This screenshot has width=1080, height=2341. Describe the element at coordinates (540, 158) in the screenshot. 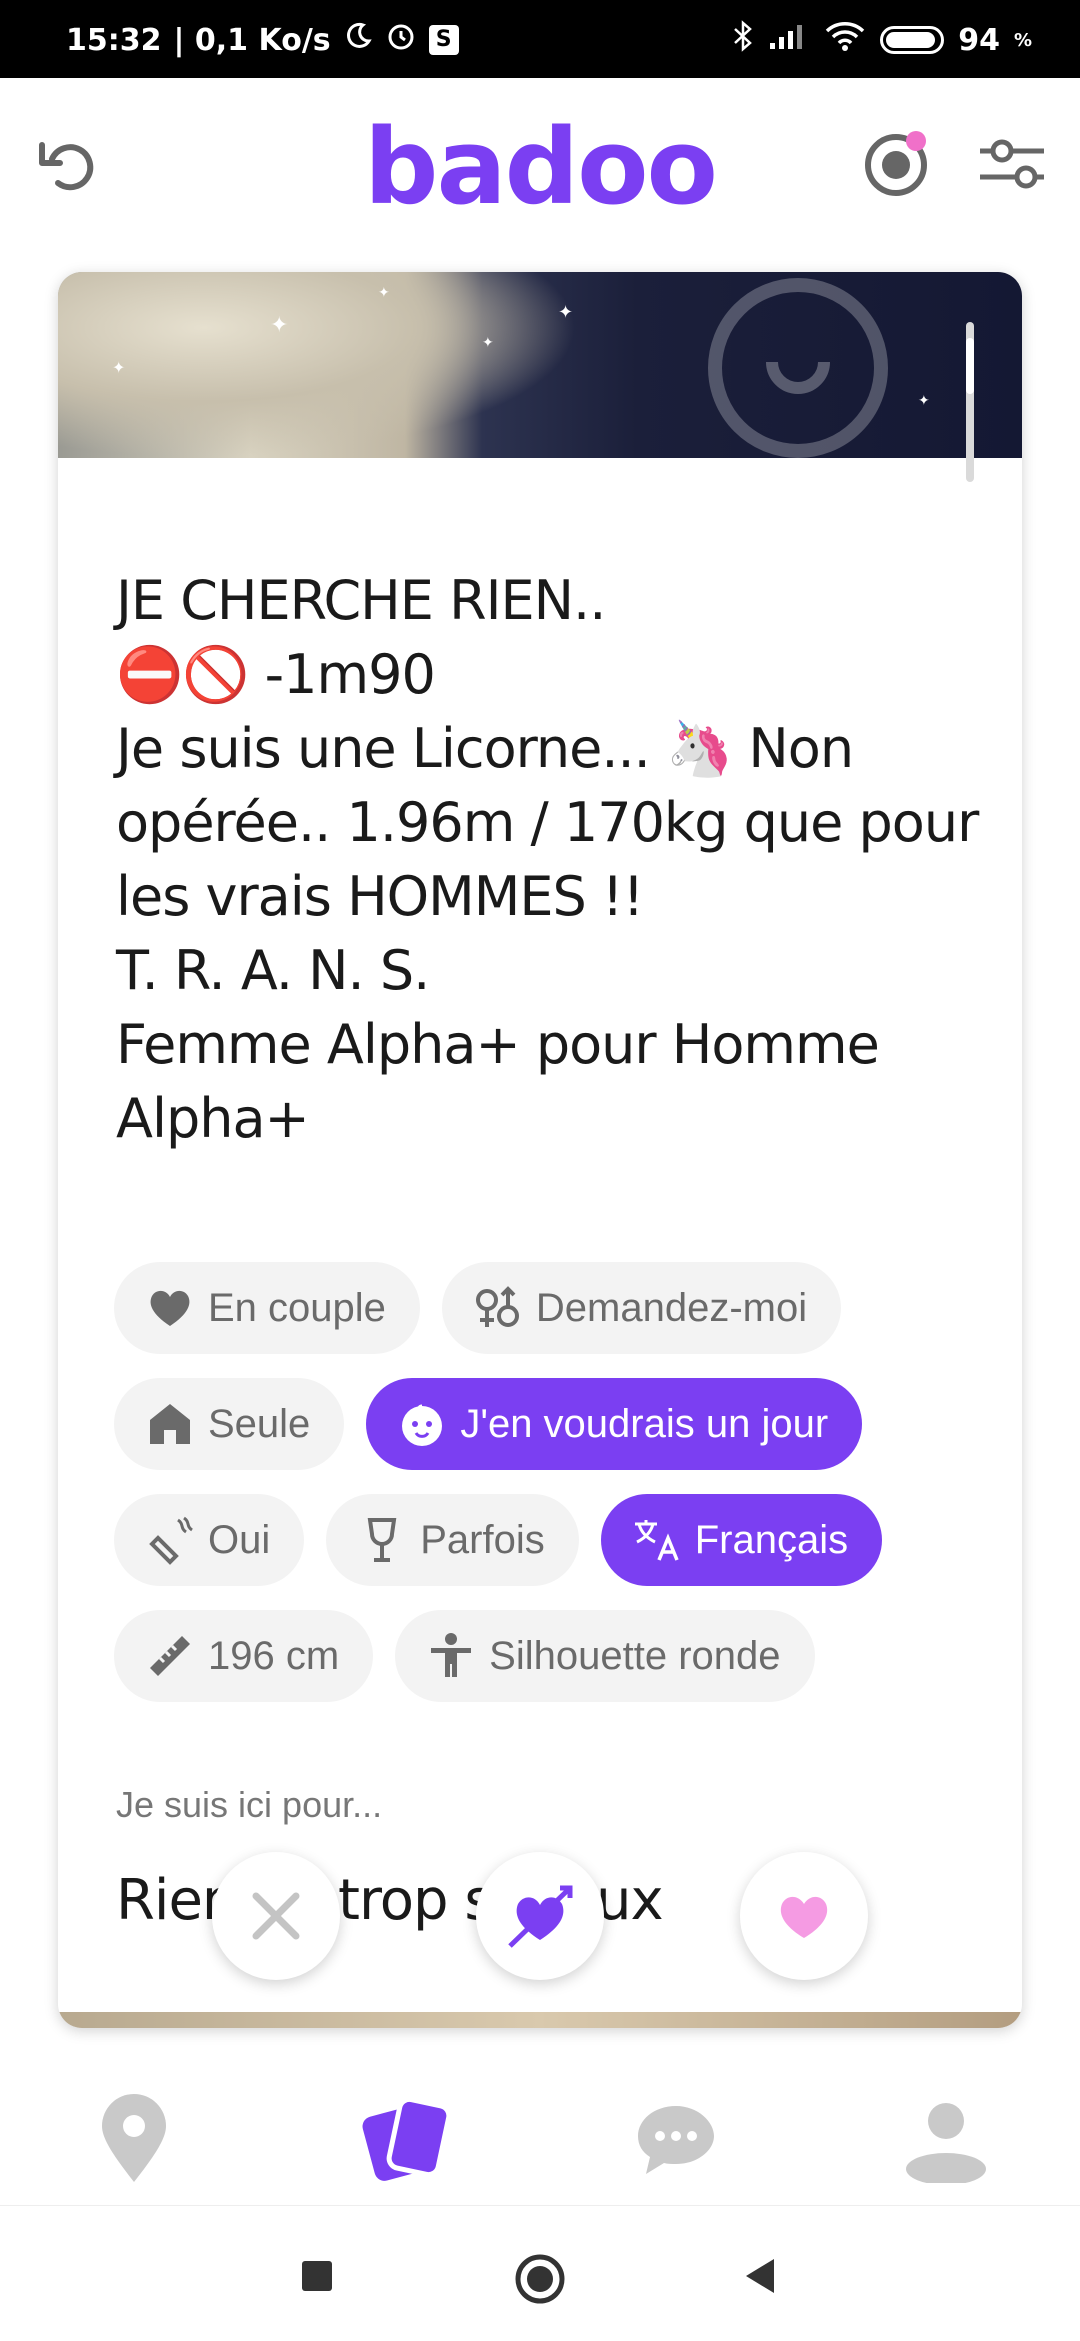

I see `app-header: badoo` at that location.